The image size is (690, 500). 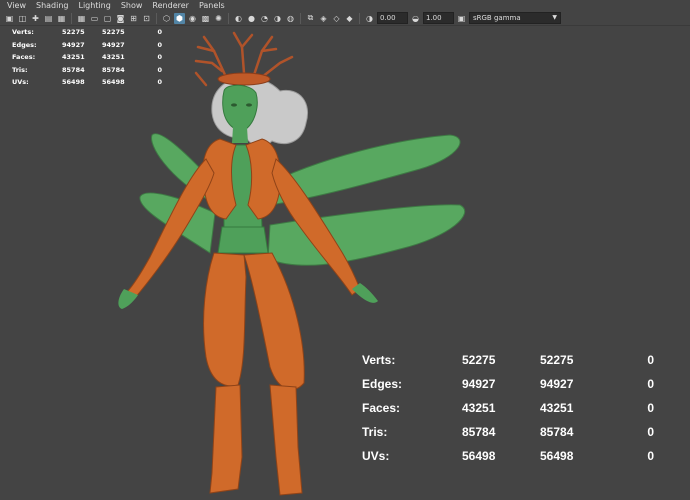 I want to click on left-eye, so click(x=234, y=105).